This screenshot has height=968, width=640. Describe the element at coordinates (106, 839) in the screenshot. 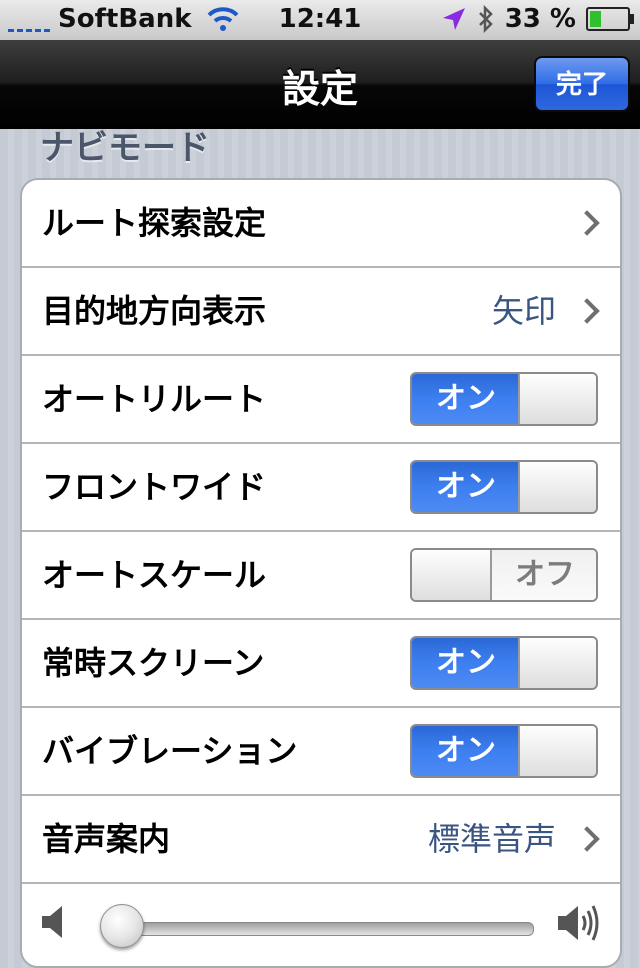

I see `row-label: 音声案内` at that location.